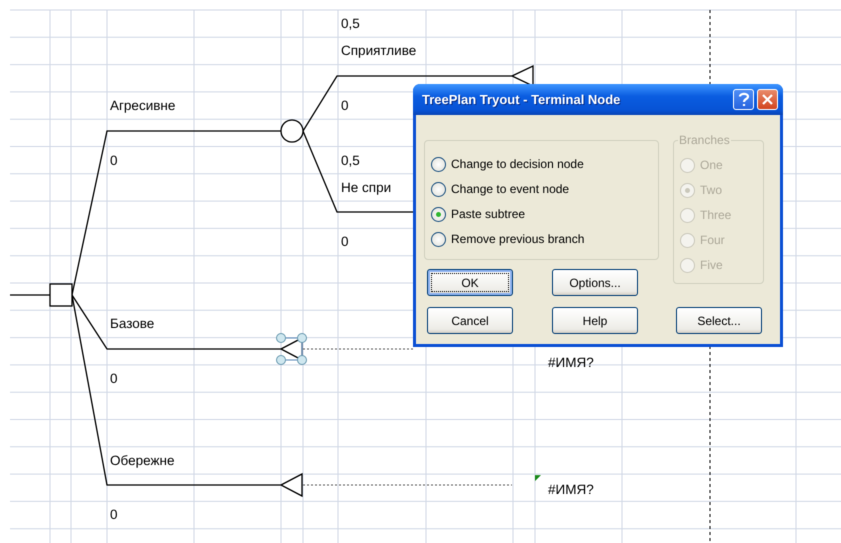  I want to click on branch-label: Обережне, so click(142, 461).